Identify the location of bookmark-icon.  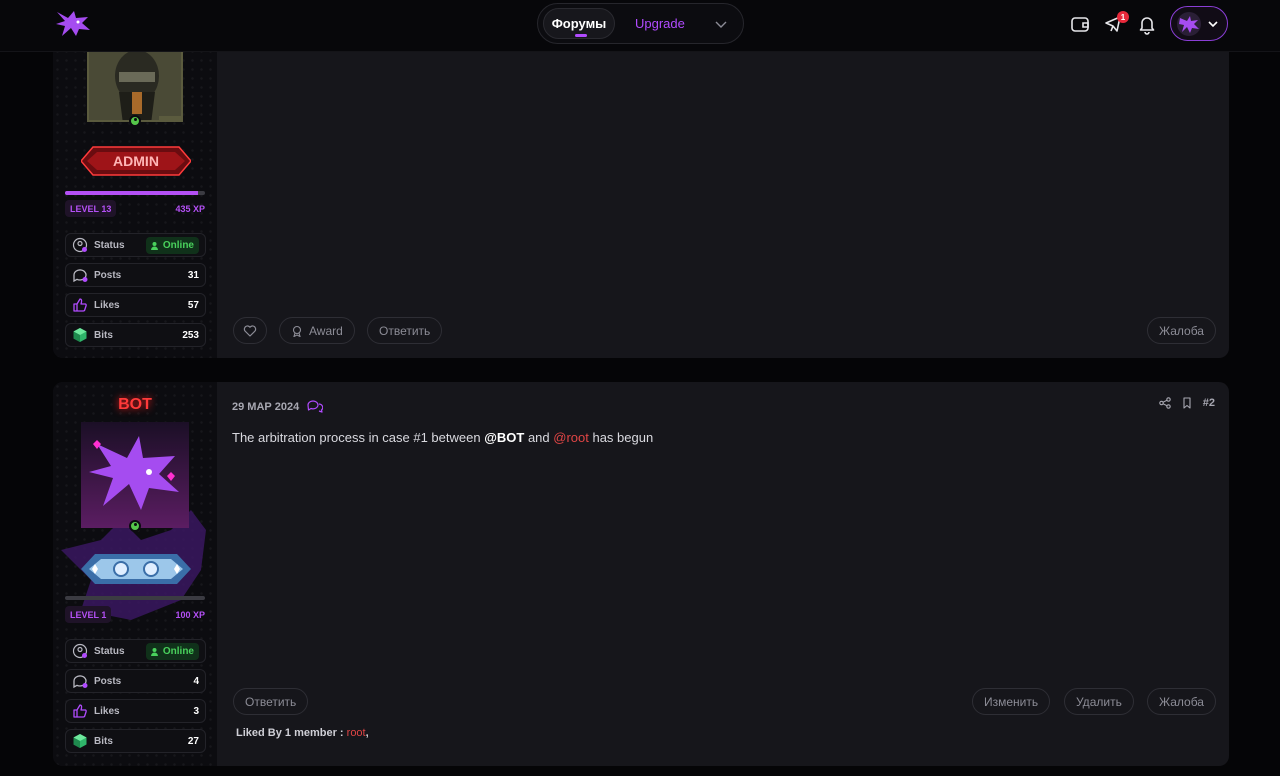
(1187, 403).